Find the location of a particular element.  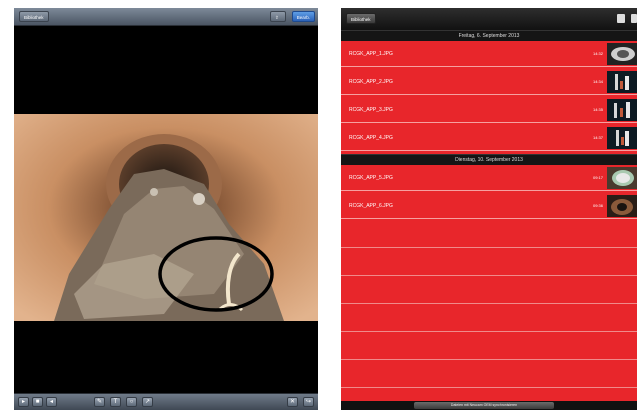

file-name: RCGK_APP_1.JPG is located at coordinates (371, 54).